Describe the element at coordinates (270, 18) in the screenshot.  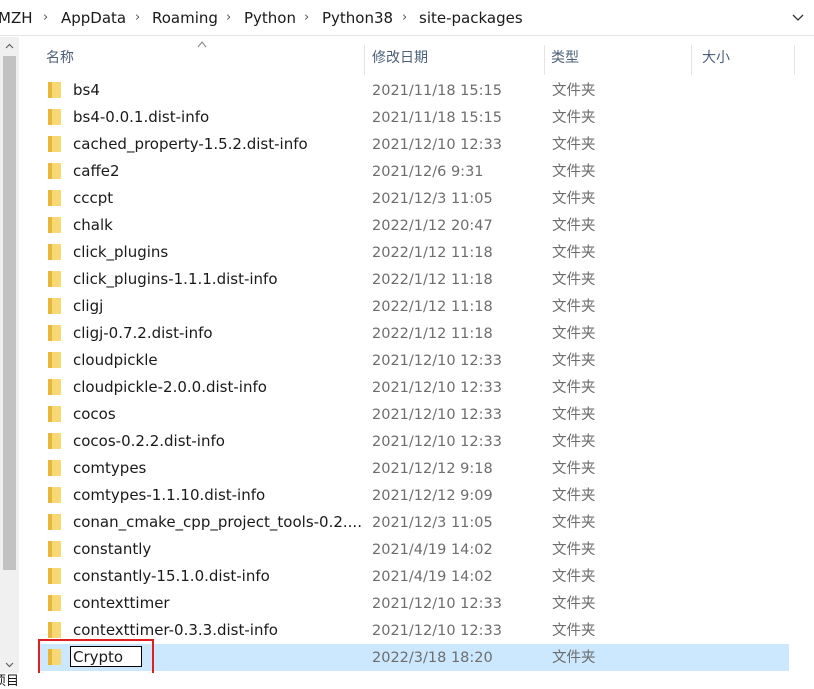
I see `breadcrumb-item-python: Python` at that location.